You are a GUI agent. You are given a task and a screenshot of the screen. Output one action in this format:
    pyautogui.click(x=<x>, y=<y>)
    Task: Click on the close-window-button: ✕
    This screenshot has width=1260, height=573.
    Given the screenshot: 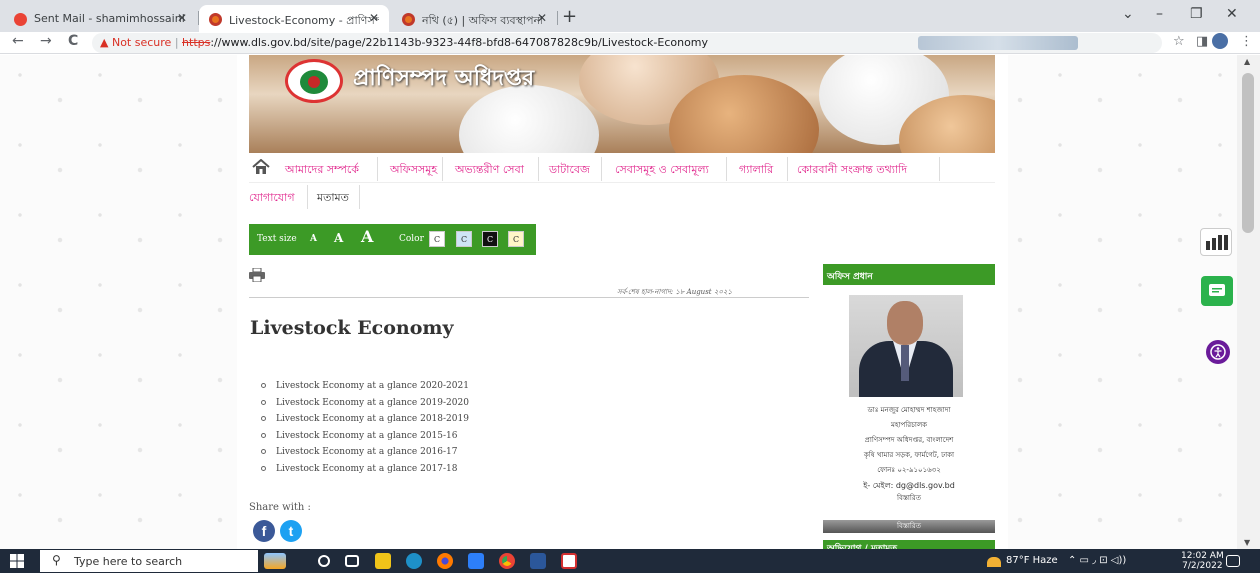 What is the action you would take?
    pyautogui.click(x=1232, y=14)
    